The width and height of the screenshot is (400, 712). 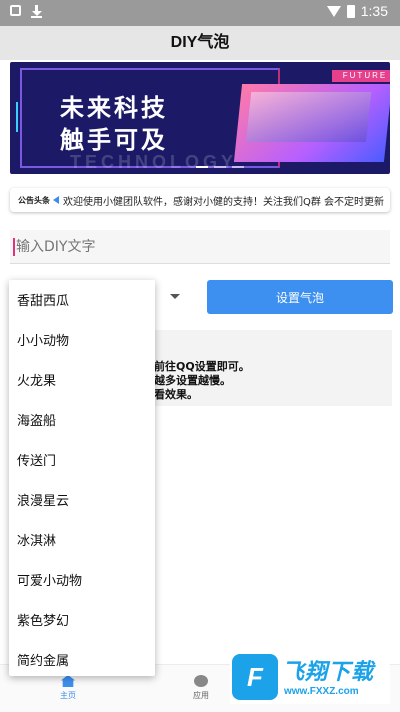 I want to click on download-icon, so click(x=36, y=11).